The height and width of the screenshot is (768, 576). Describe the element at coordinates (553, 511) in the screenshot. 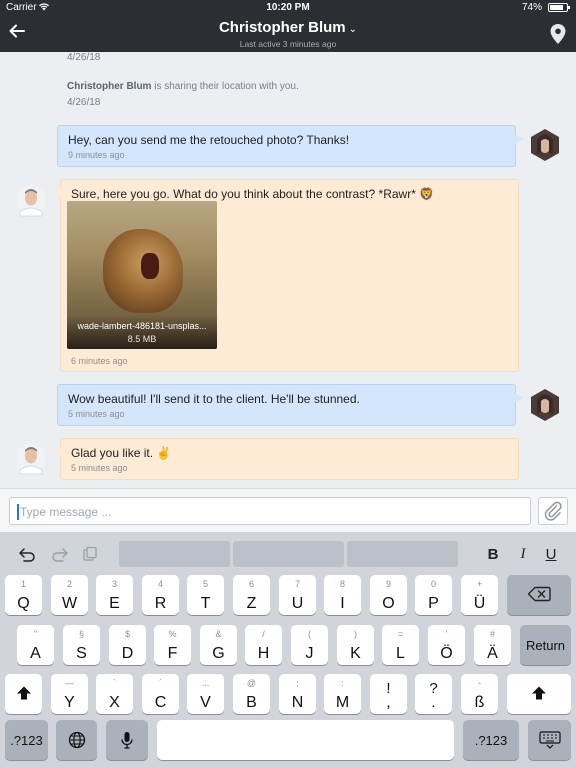

I see `attach-paperclip-icon` at that location.